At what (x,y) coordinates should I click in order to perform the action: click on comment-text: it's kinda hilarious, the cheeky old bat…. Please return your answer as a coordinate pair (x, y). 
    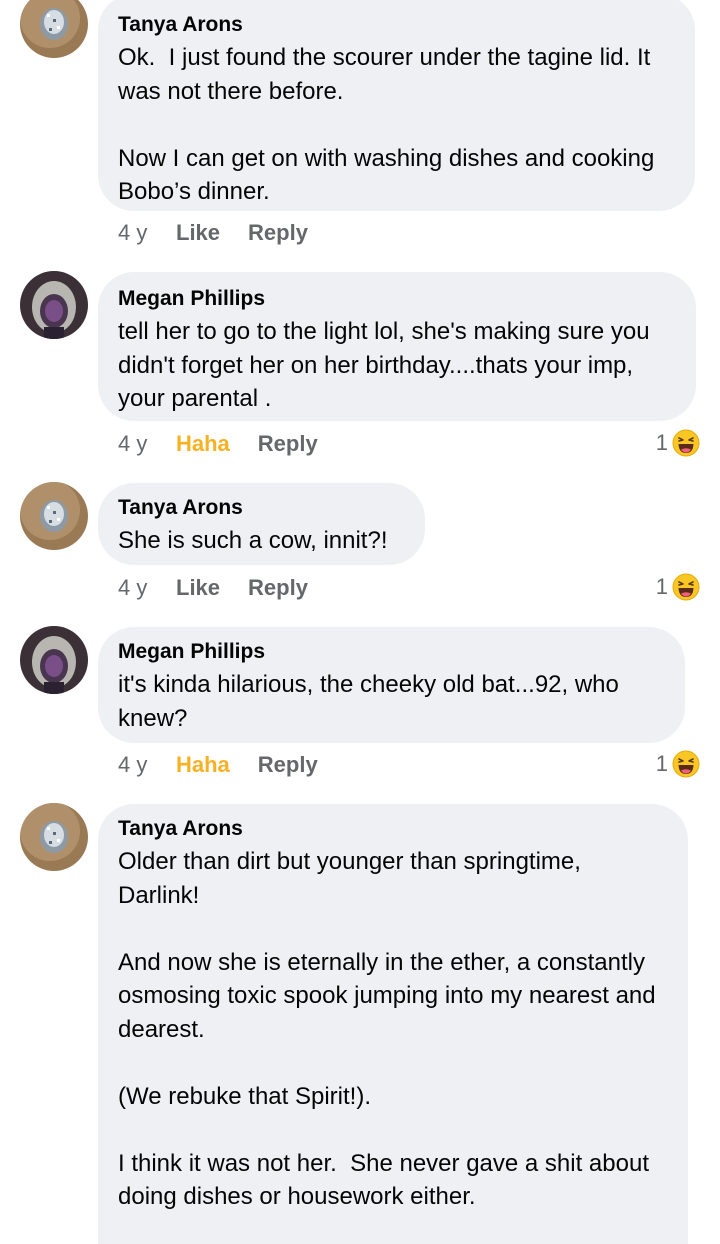
    Looking at the image, I should click on (372, 701).